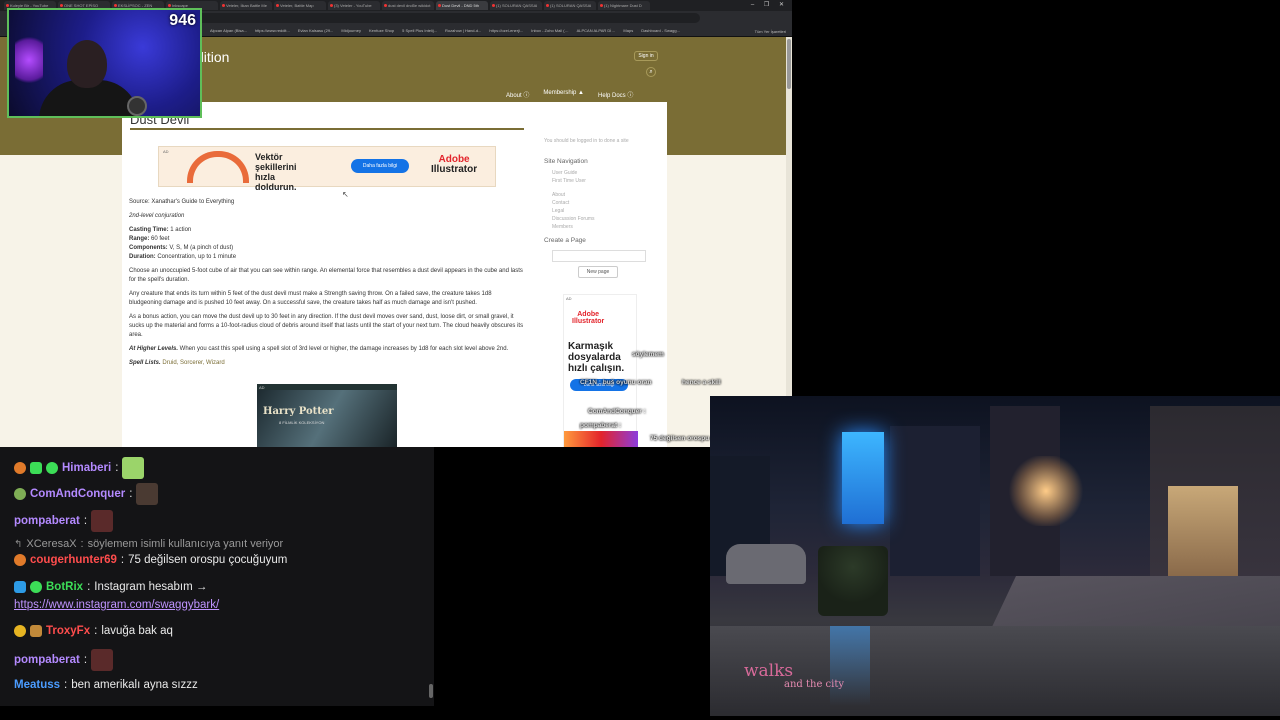 The image size is (1280, 720). I want to click on nav-membership: Membership ▲, so click(563, 94).